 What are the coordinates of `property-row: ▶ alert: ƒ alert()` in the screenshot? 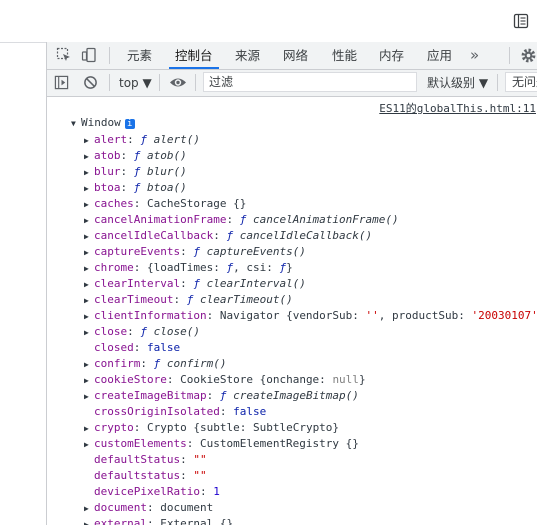 It's located at (142, 140).